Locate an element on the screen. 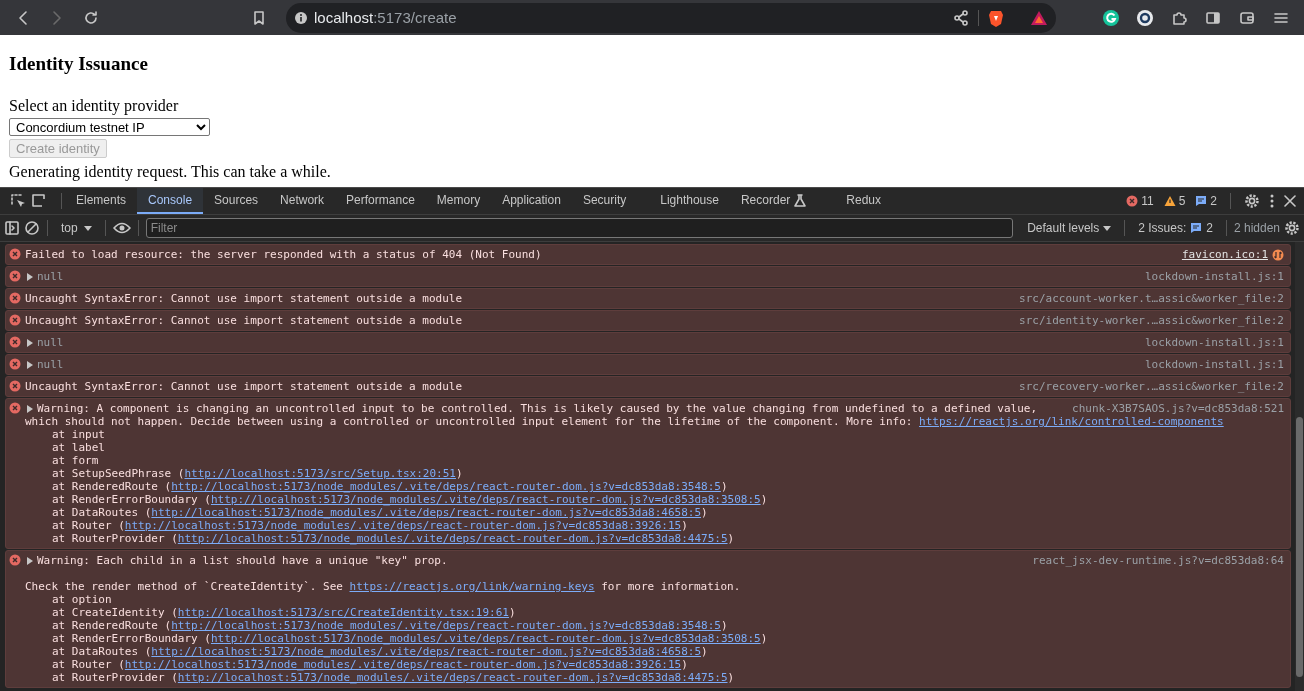 The height and width of the screenshot is (691, 1304). devtools-tab: Redux is located at coordinates (863, 201).